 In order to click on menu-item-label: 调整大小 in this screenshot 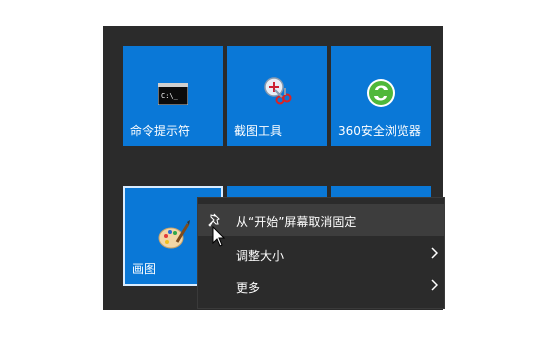, I will do `click(260, 256)`.